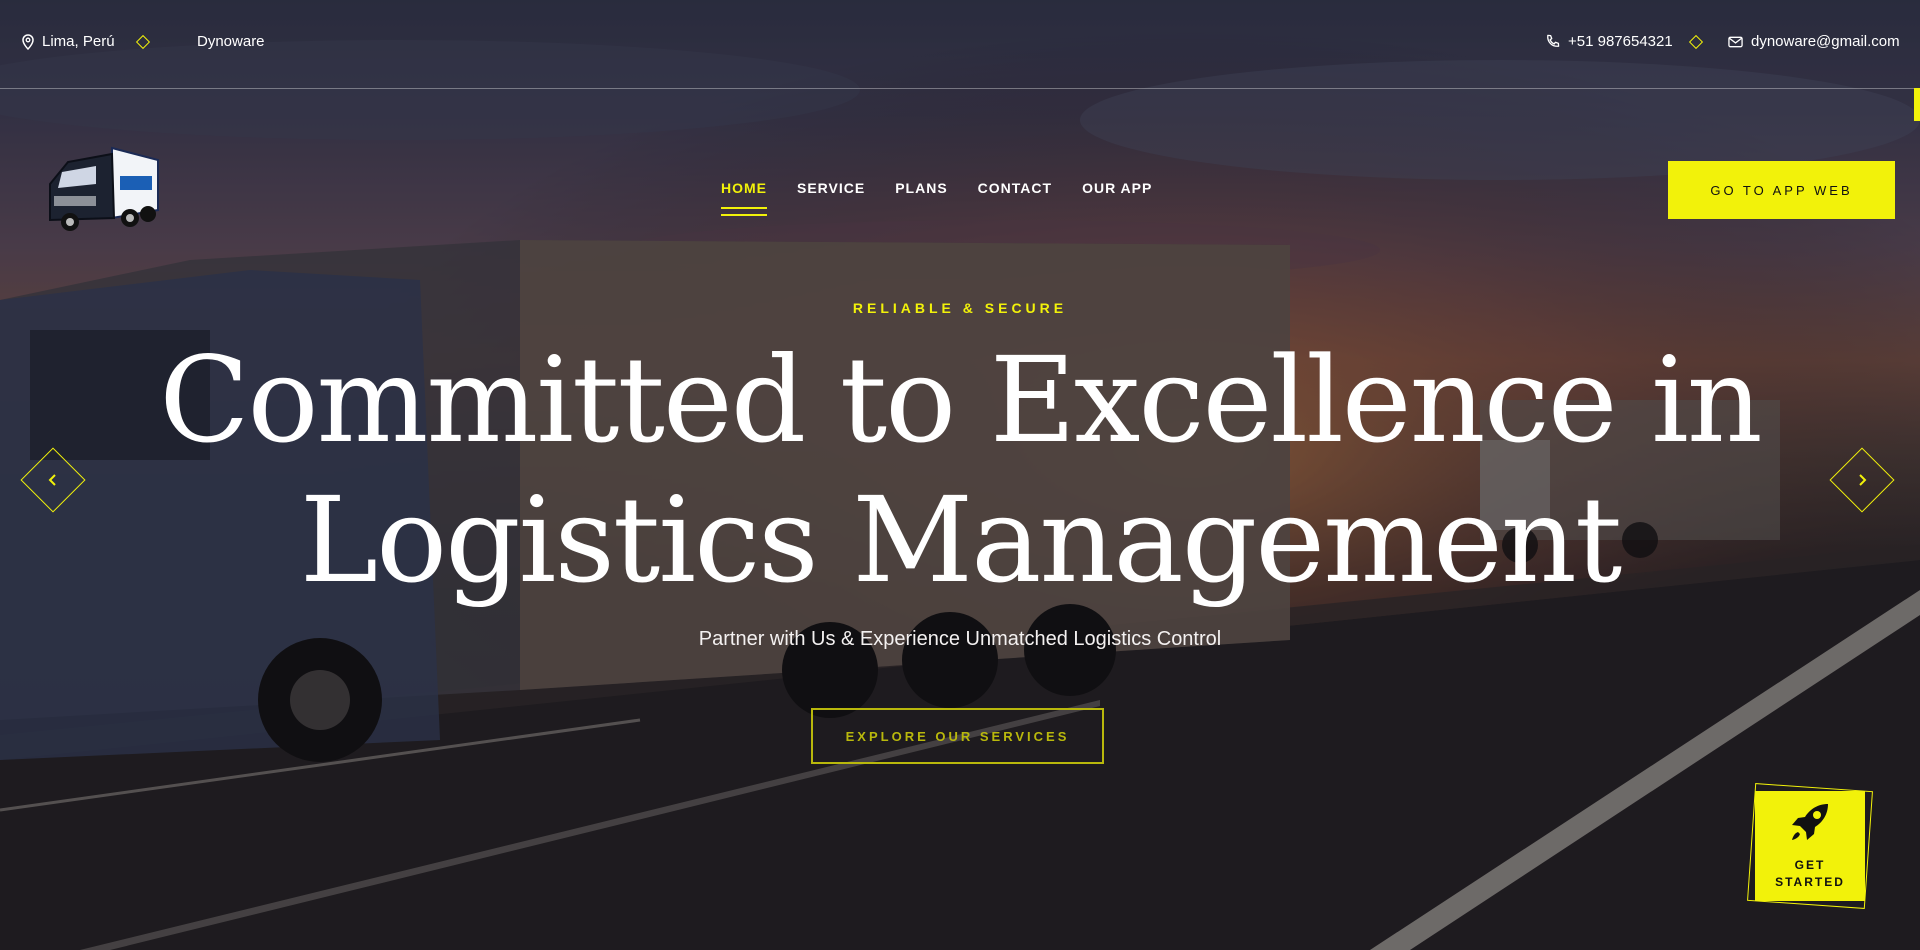 The image size is (1920, 950). Describe the element at coordinates (1552, 41) in the screenshot. I see `phone-icon` at that location.